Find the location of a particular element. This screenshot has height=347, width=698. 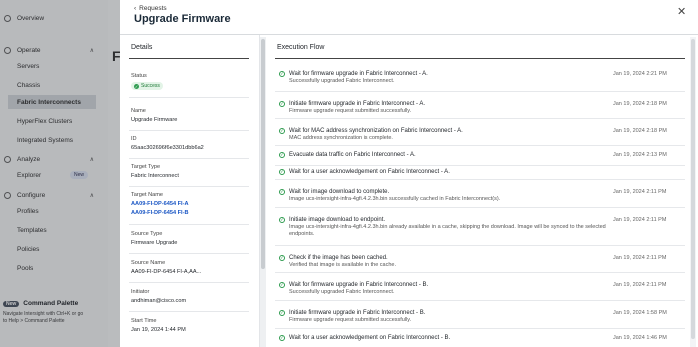

id-field: ID 65aac302696f6e3301dbb6a2 is located at coordinates (167, 143).